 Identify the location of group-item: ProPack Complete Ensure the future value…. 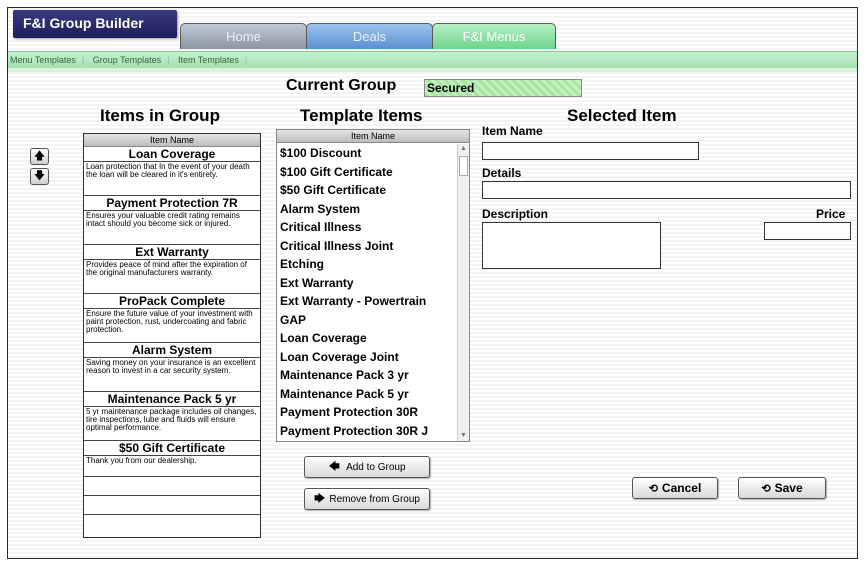
(172, 318).